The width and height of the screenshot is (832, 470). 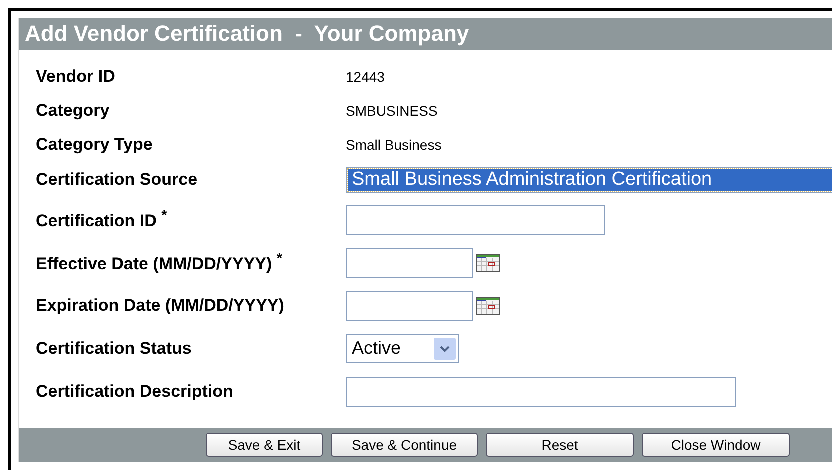 I want to click on field-label: Certification Description, so click(x=134, y=392).